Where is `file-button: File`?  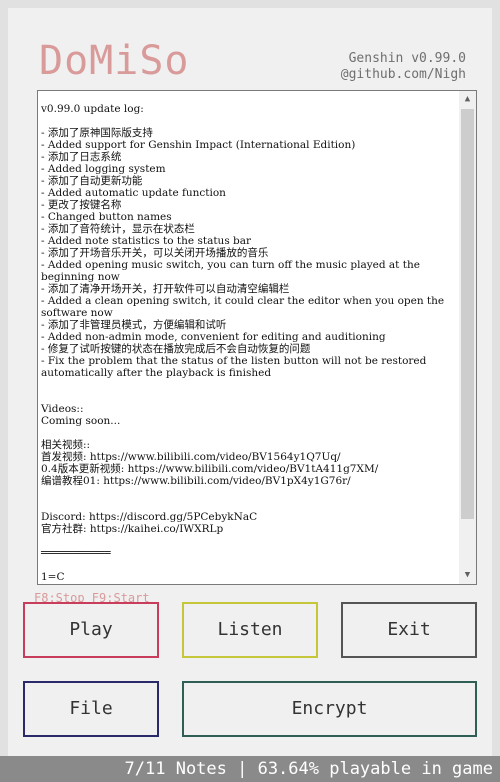 file-button: File is located at coordinates (91, 709).